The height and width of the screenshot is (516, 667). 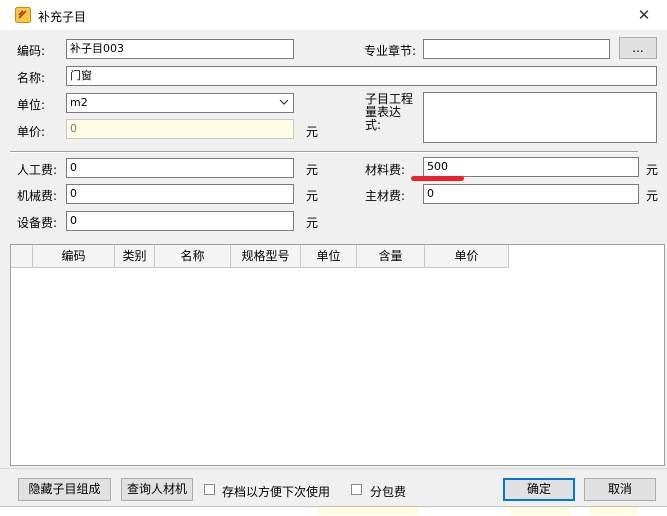 What do you see at coordinates (37, 223) in the screenshot?
I see `equipment-label: 设备费:` at bounding box center [37, 223].